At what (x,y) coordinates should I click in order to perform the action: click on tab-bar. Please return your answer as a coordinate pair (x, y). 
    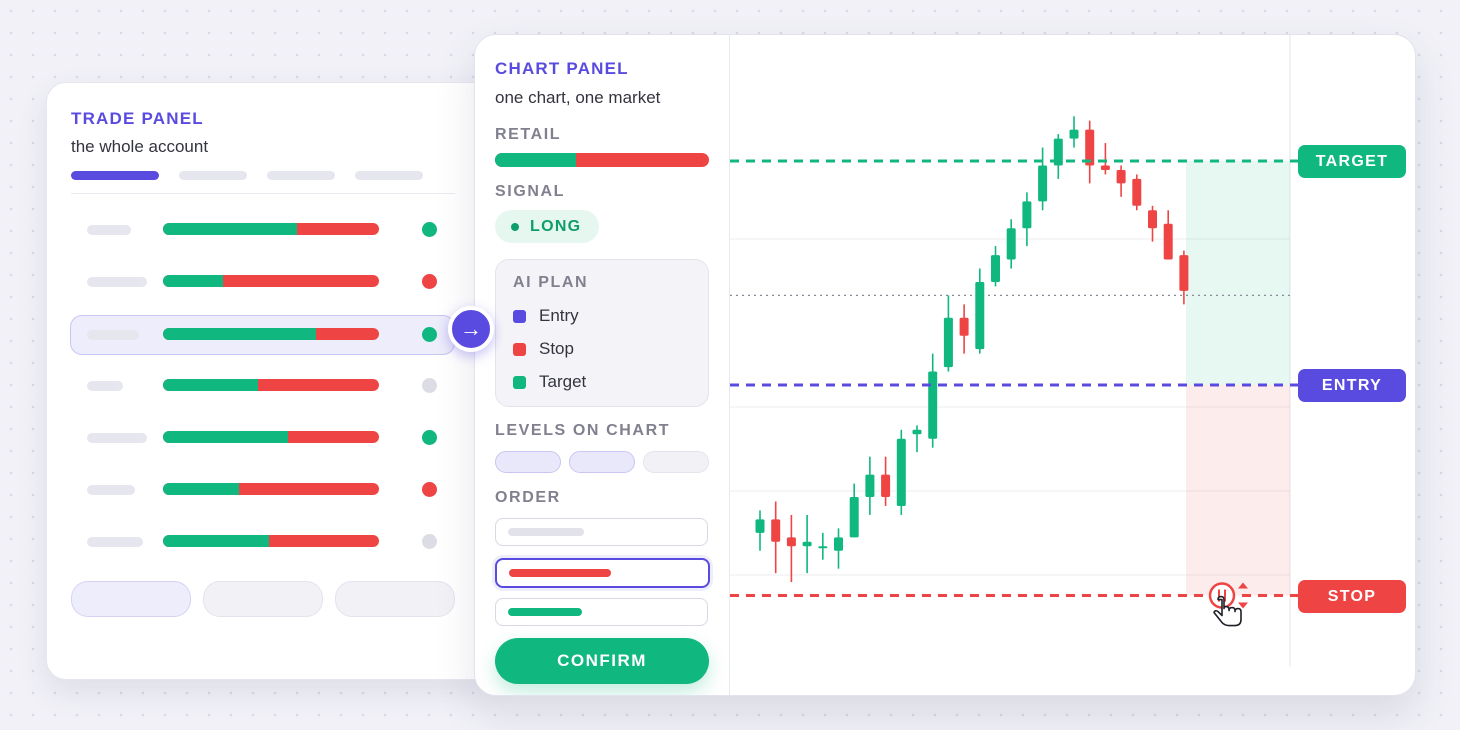
    Looking at the image, I should click on (263, 178).